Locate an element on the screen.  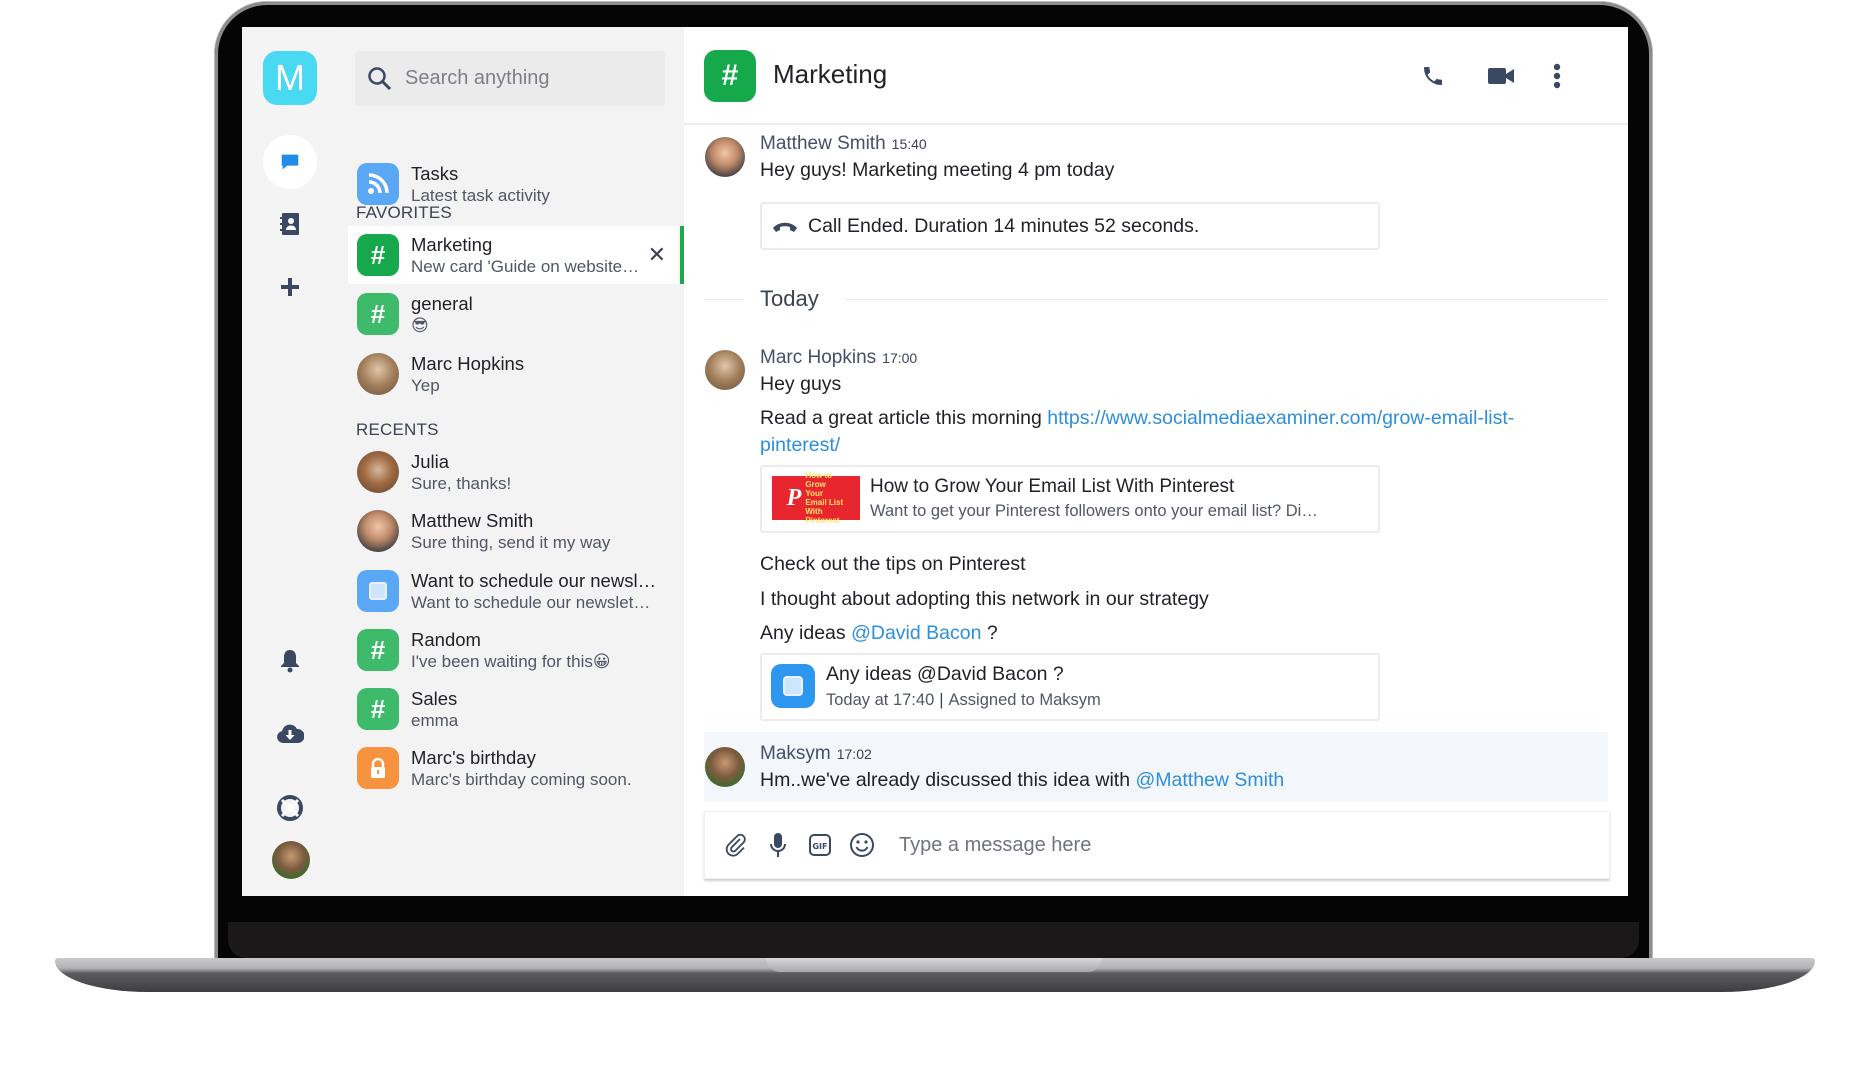
lock-icon is located at coordinates (378, 768).